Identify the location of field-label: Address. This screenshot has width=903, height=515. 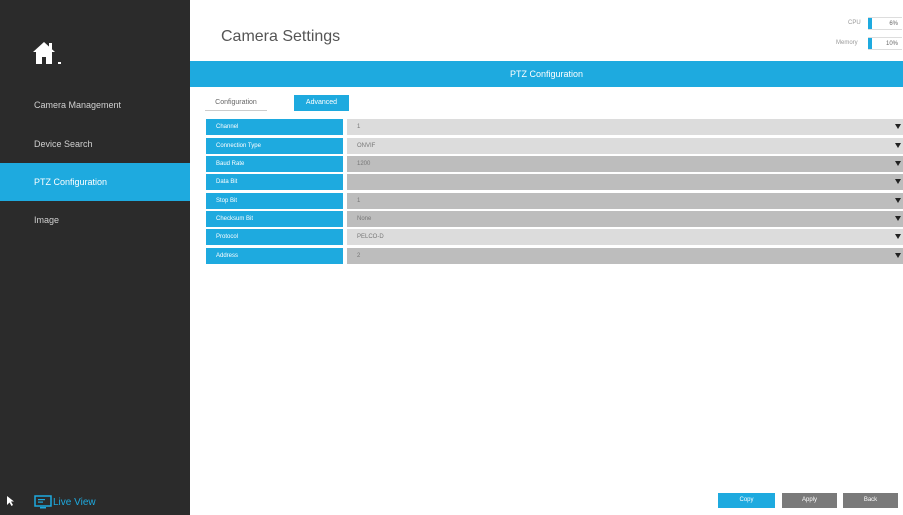
(274, 256).